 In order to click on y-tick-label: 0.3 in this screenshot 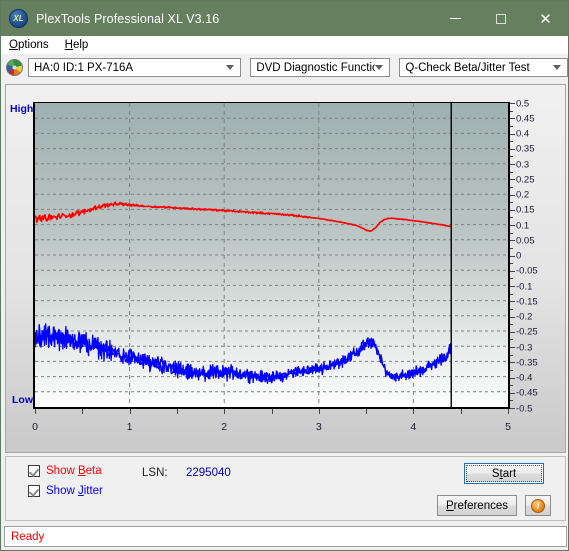, I will do `click(523, 164)`.